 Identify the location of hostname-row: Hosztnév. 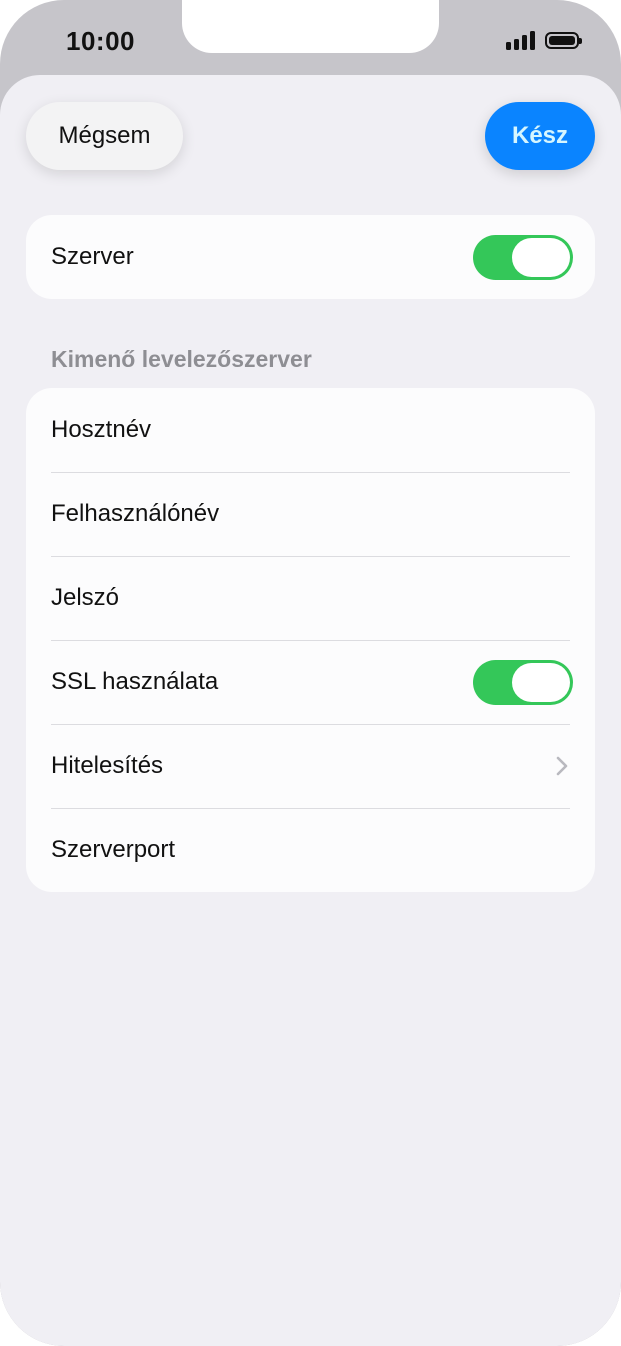
(310, 430).